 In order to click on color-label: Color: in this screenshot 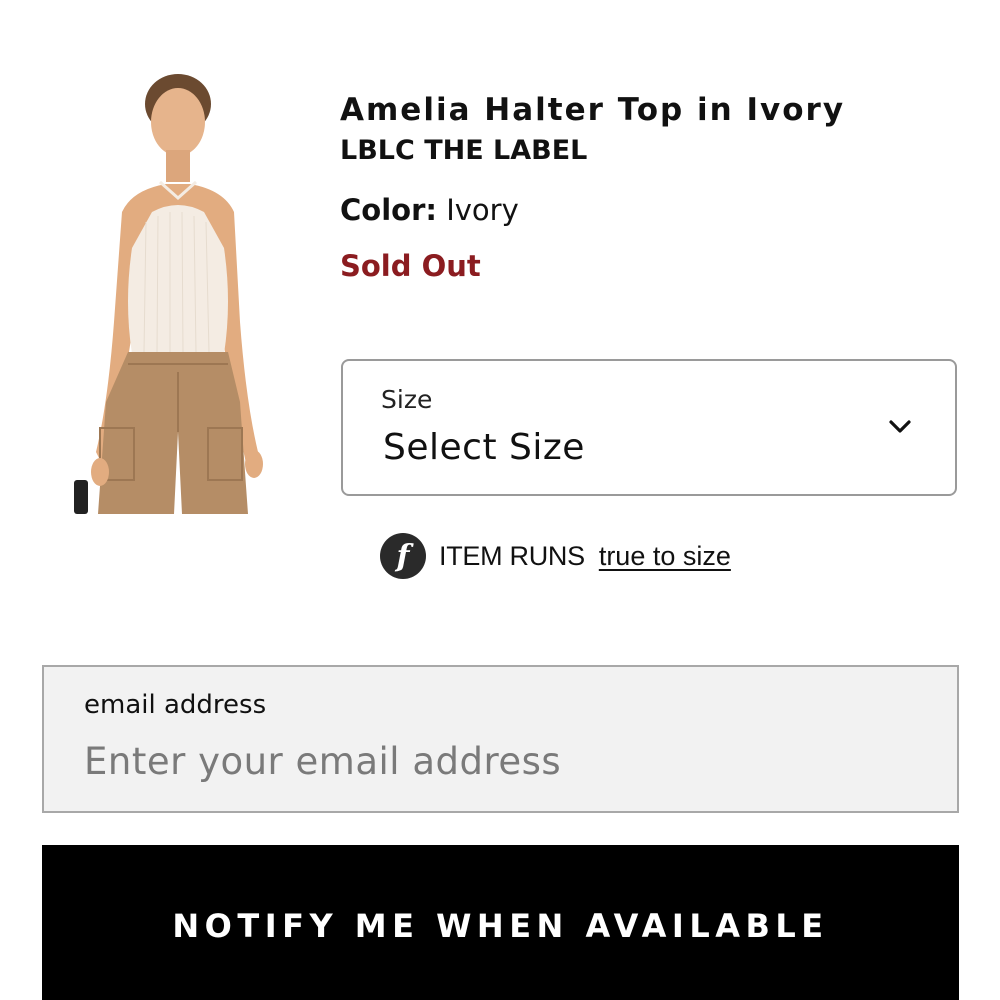, I will do `click(388, 210)`.